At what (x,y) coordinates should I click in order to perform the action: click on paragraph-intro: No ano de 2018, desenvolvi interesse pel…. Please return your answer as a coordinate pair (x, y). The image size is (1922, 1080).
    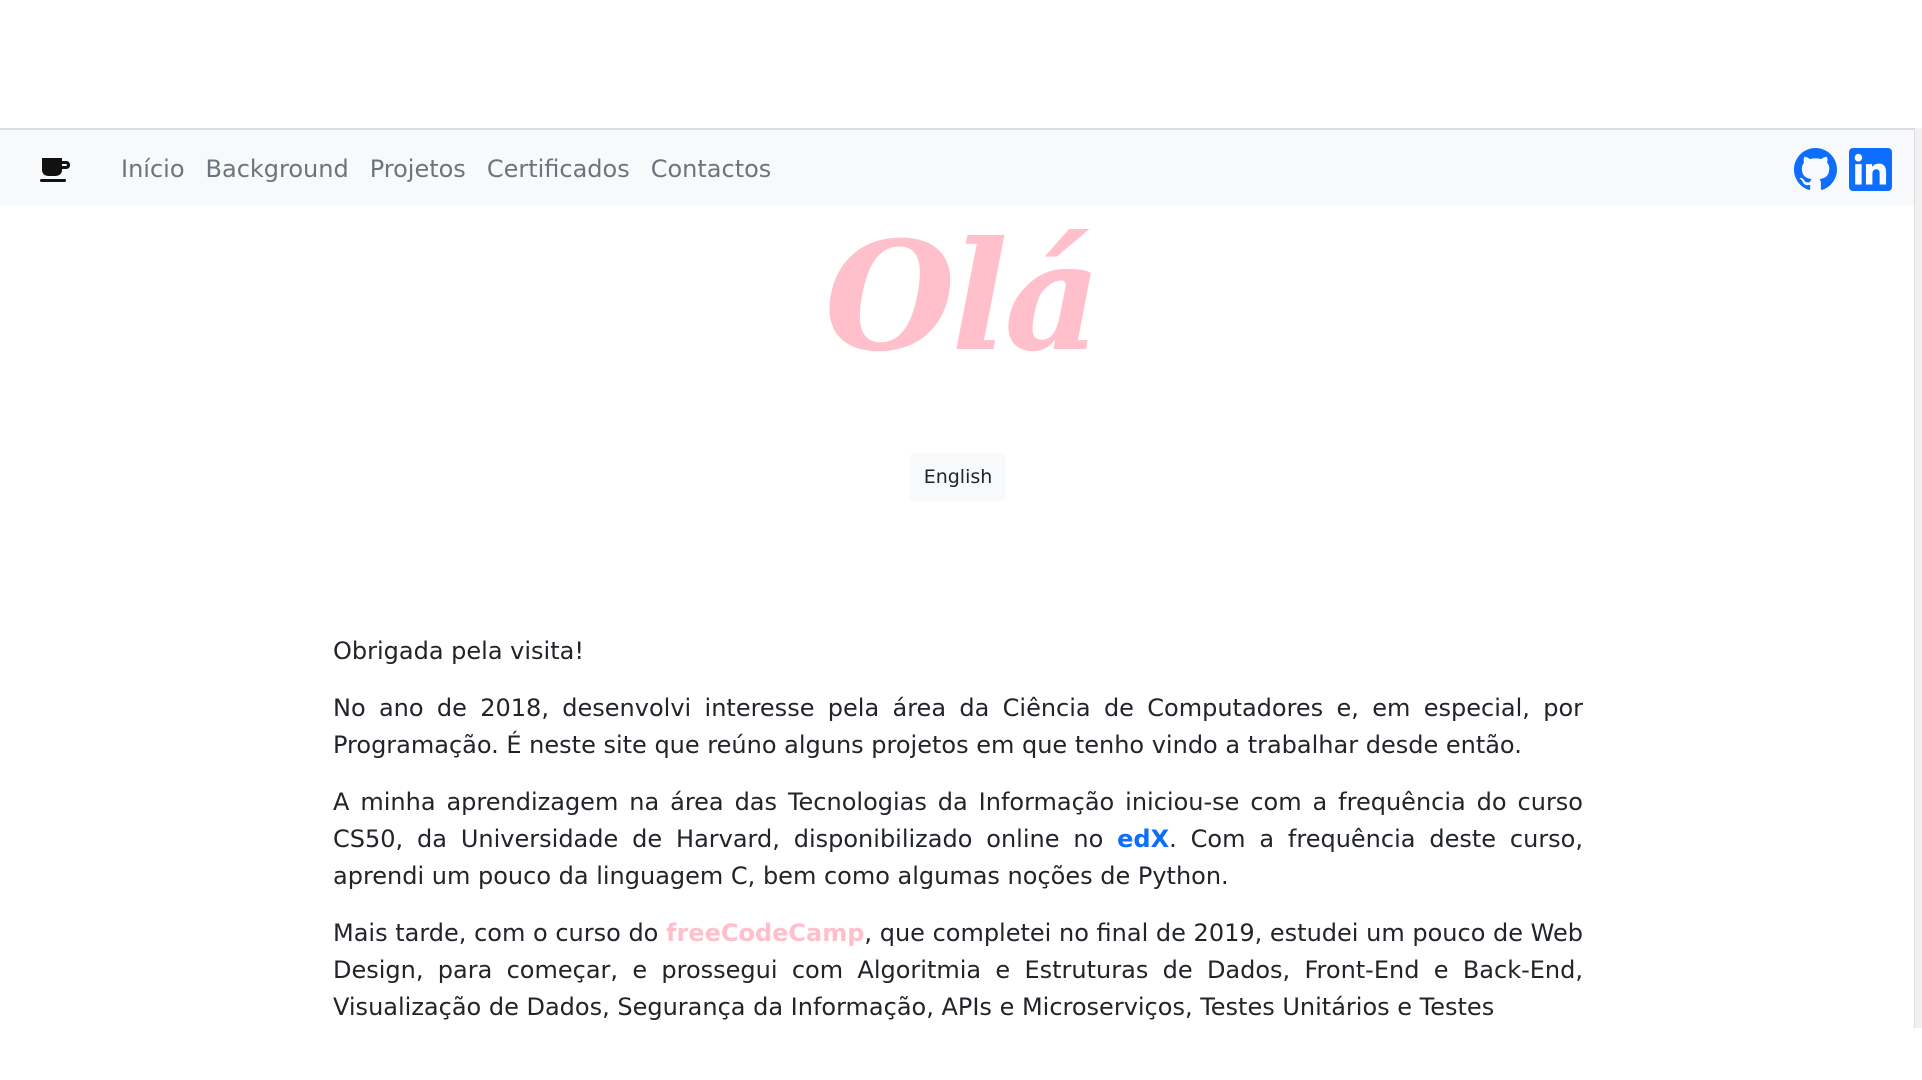
    Looking at the image, I should click on (958, 726).